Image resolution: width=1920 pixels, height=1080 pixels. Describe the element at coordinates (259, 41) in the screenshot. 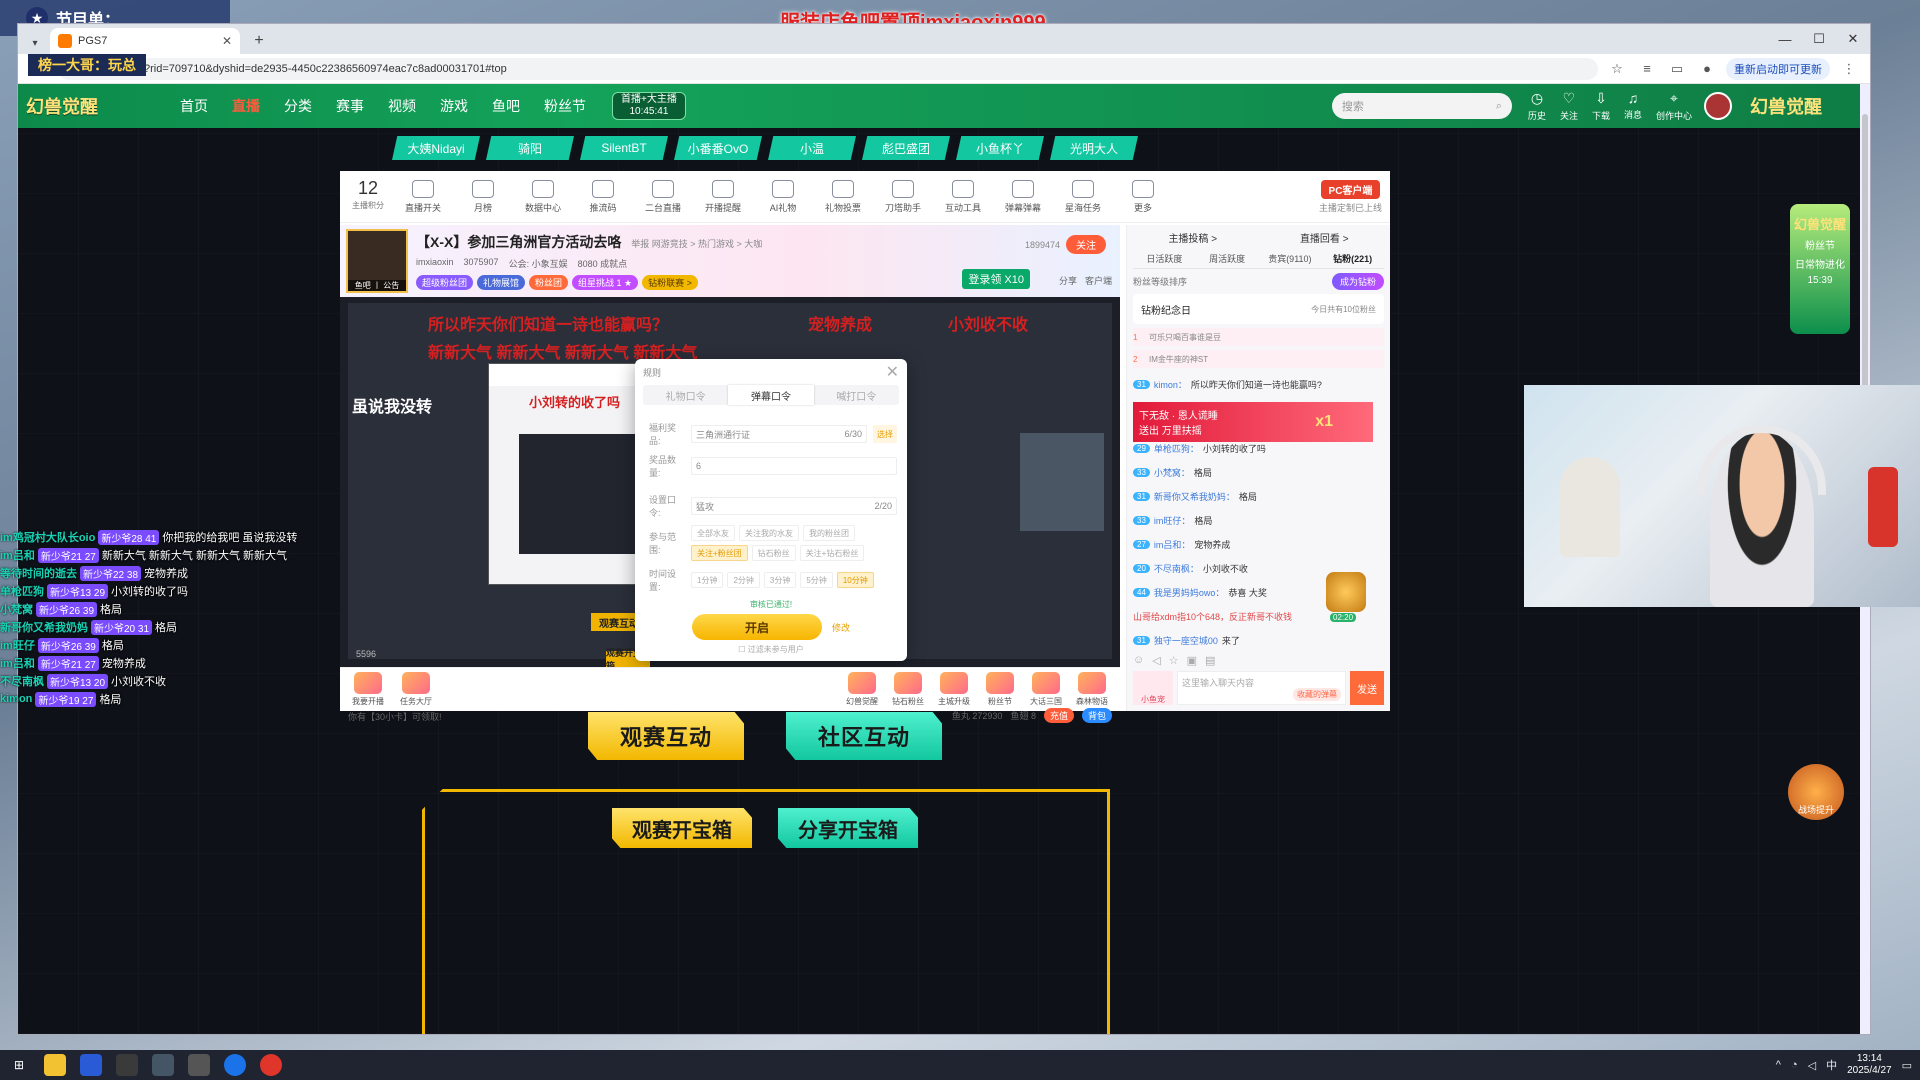

I see `new-tab-icon: +` at that location.